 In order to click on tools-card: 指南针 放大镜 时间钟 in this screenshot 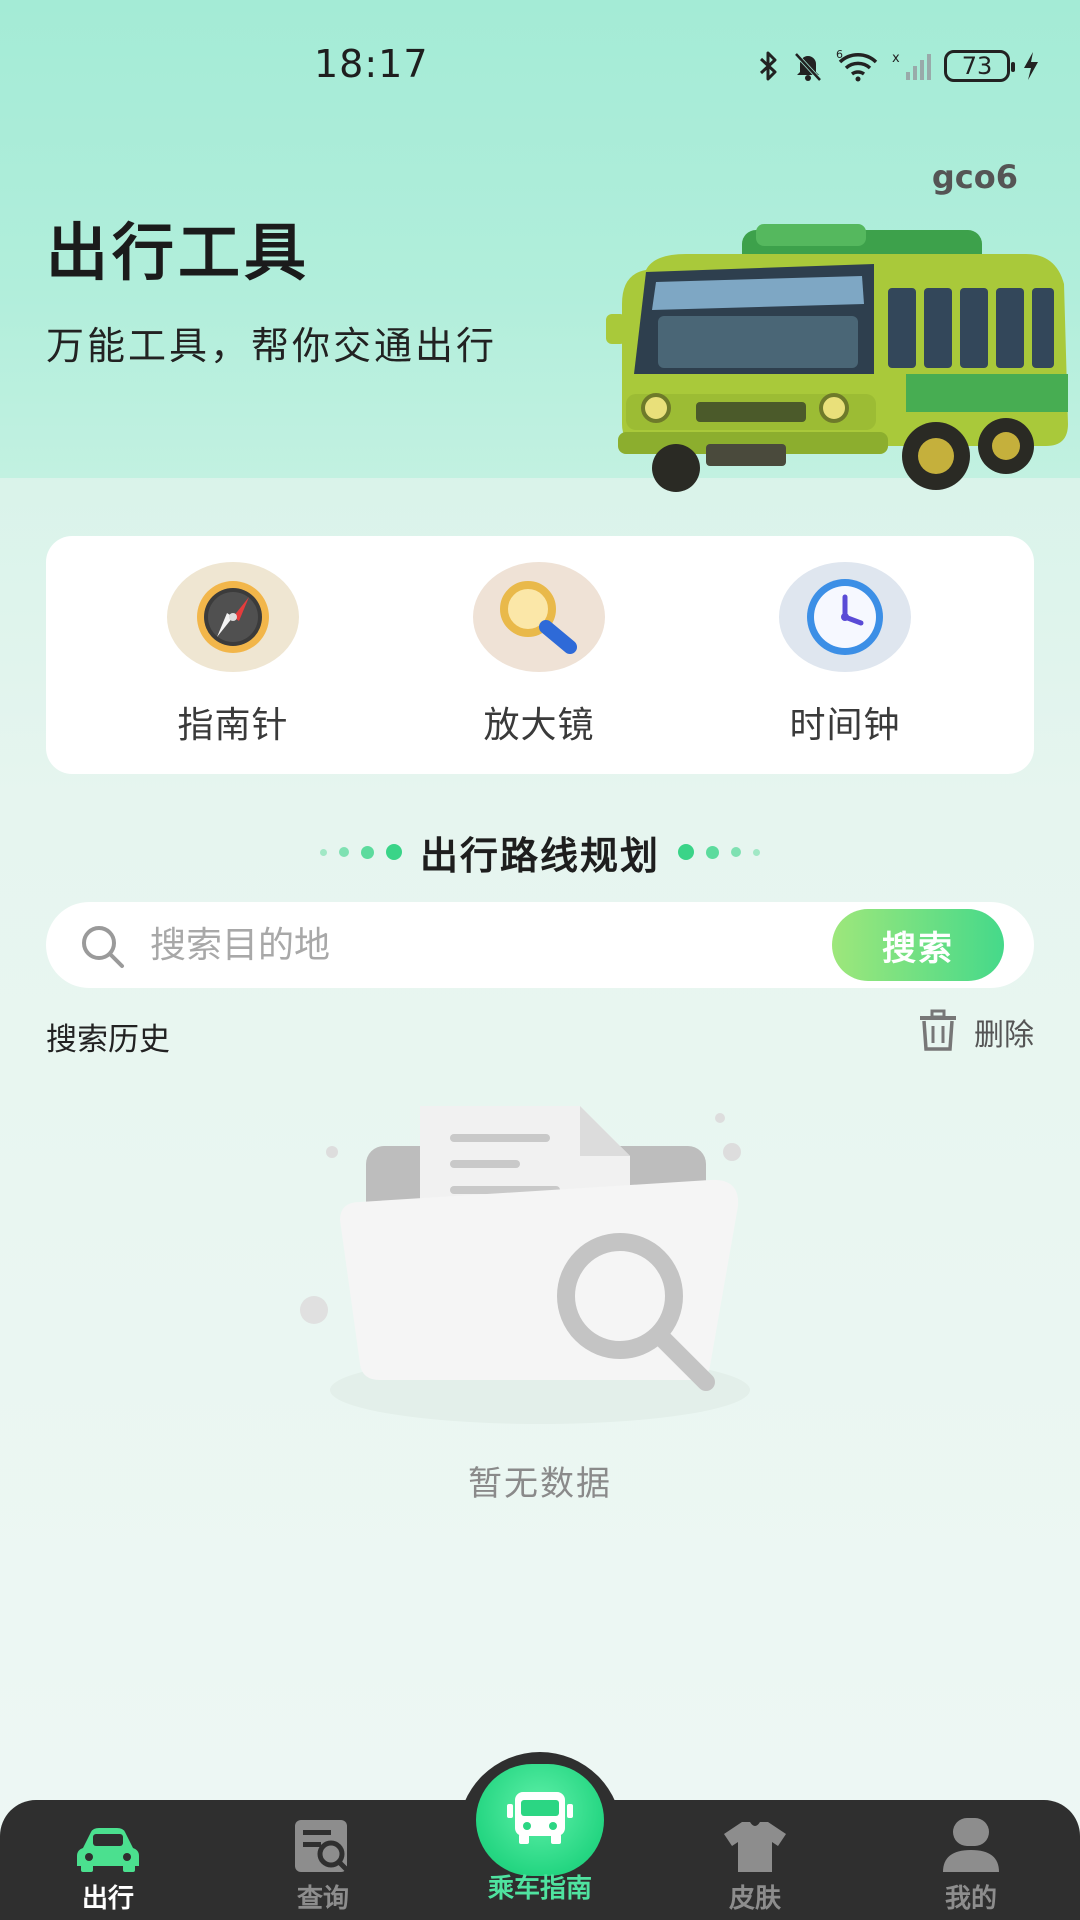, I will do `click(540, 655)`.